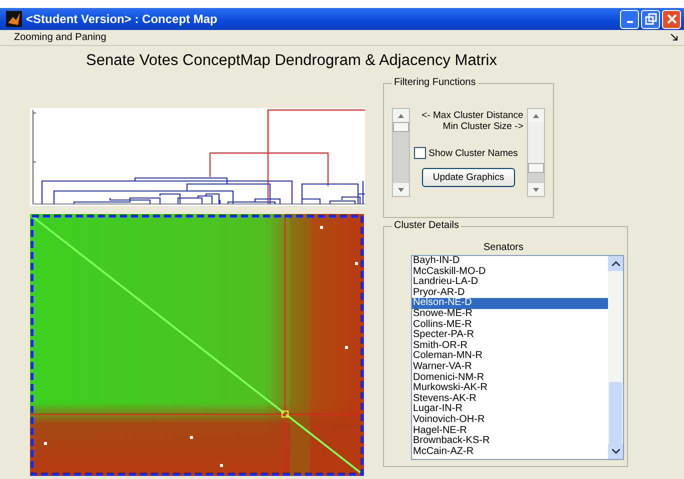  Describe the element at coordinates (510, 335) in the screenshot. I see `list-item: Specter-PA-R` at that location.